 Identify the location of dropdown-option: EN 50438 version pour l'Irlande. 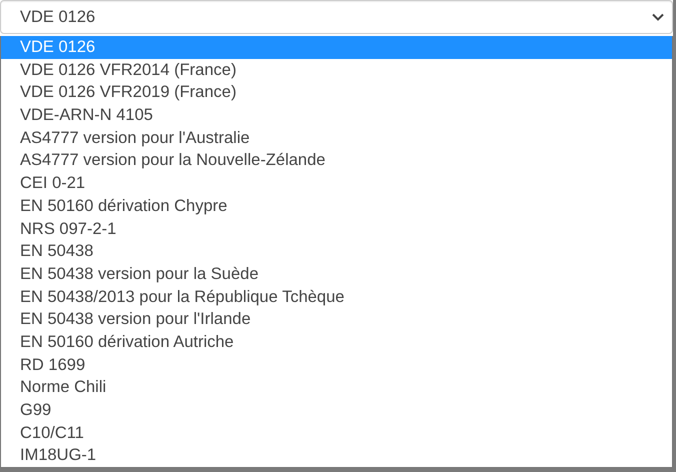
(336, 319).